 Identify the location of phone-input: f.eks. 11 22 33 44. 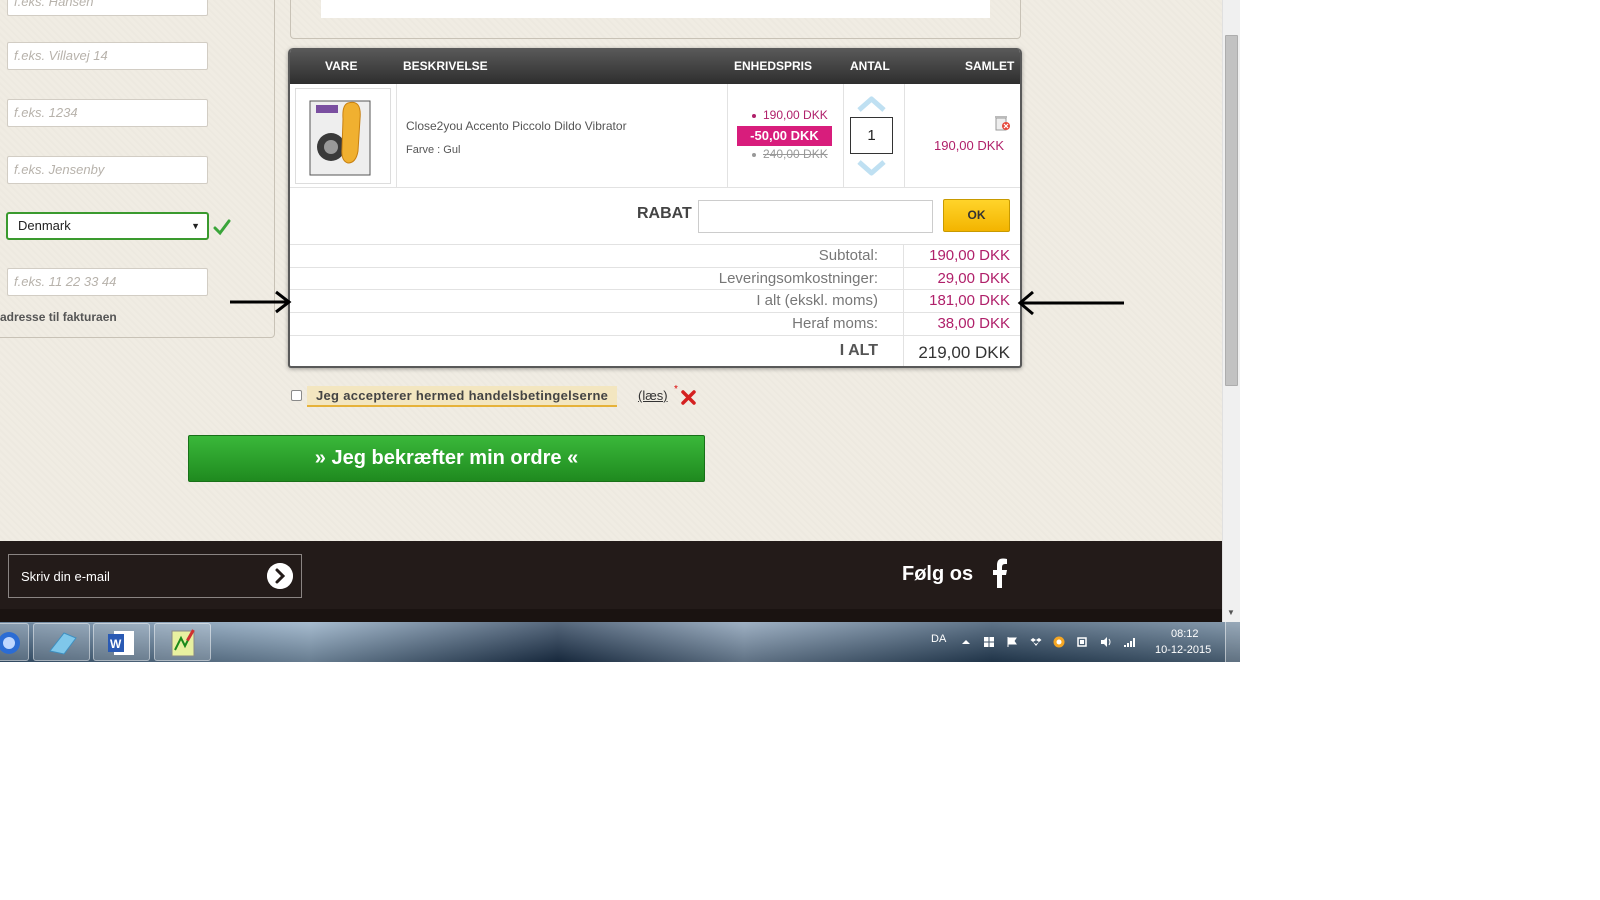
(107, 282).